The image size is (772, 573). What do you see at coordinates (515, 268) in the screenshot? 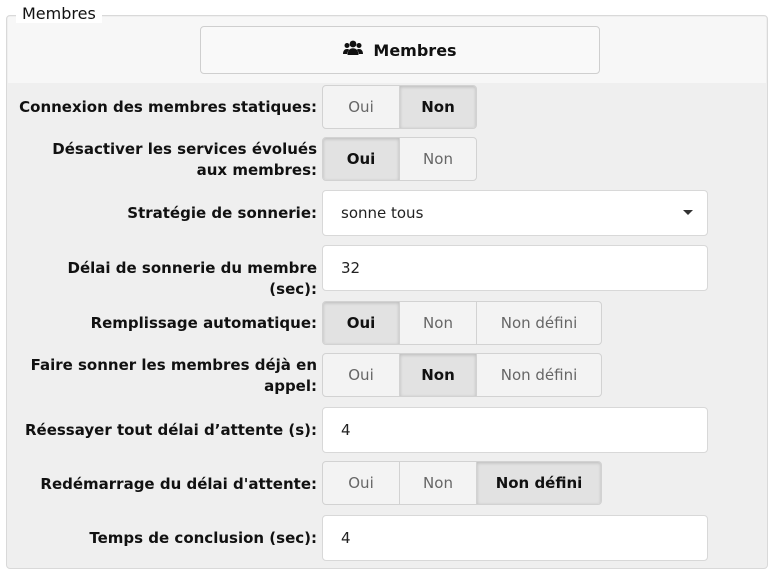
I see `ring-delay-input: 32` at bounding box center [515, 268].